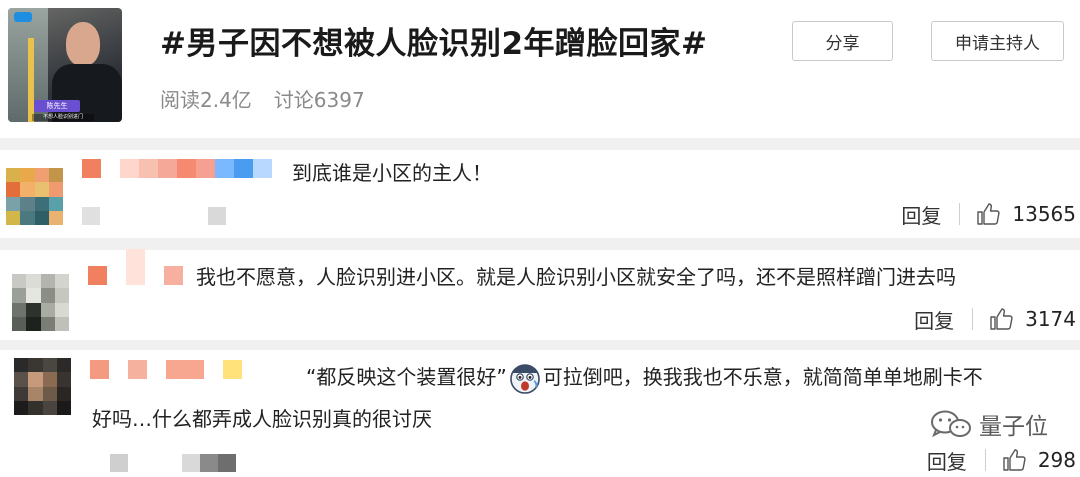 This screenshot has width=1080, height=477. I want to click on thumbnail-caption: 不想人脸识别进门, so click(63, 117).